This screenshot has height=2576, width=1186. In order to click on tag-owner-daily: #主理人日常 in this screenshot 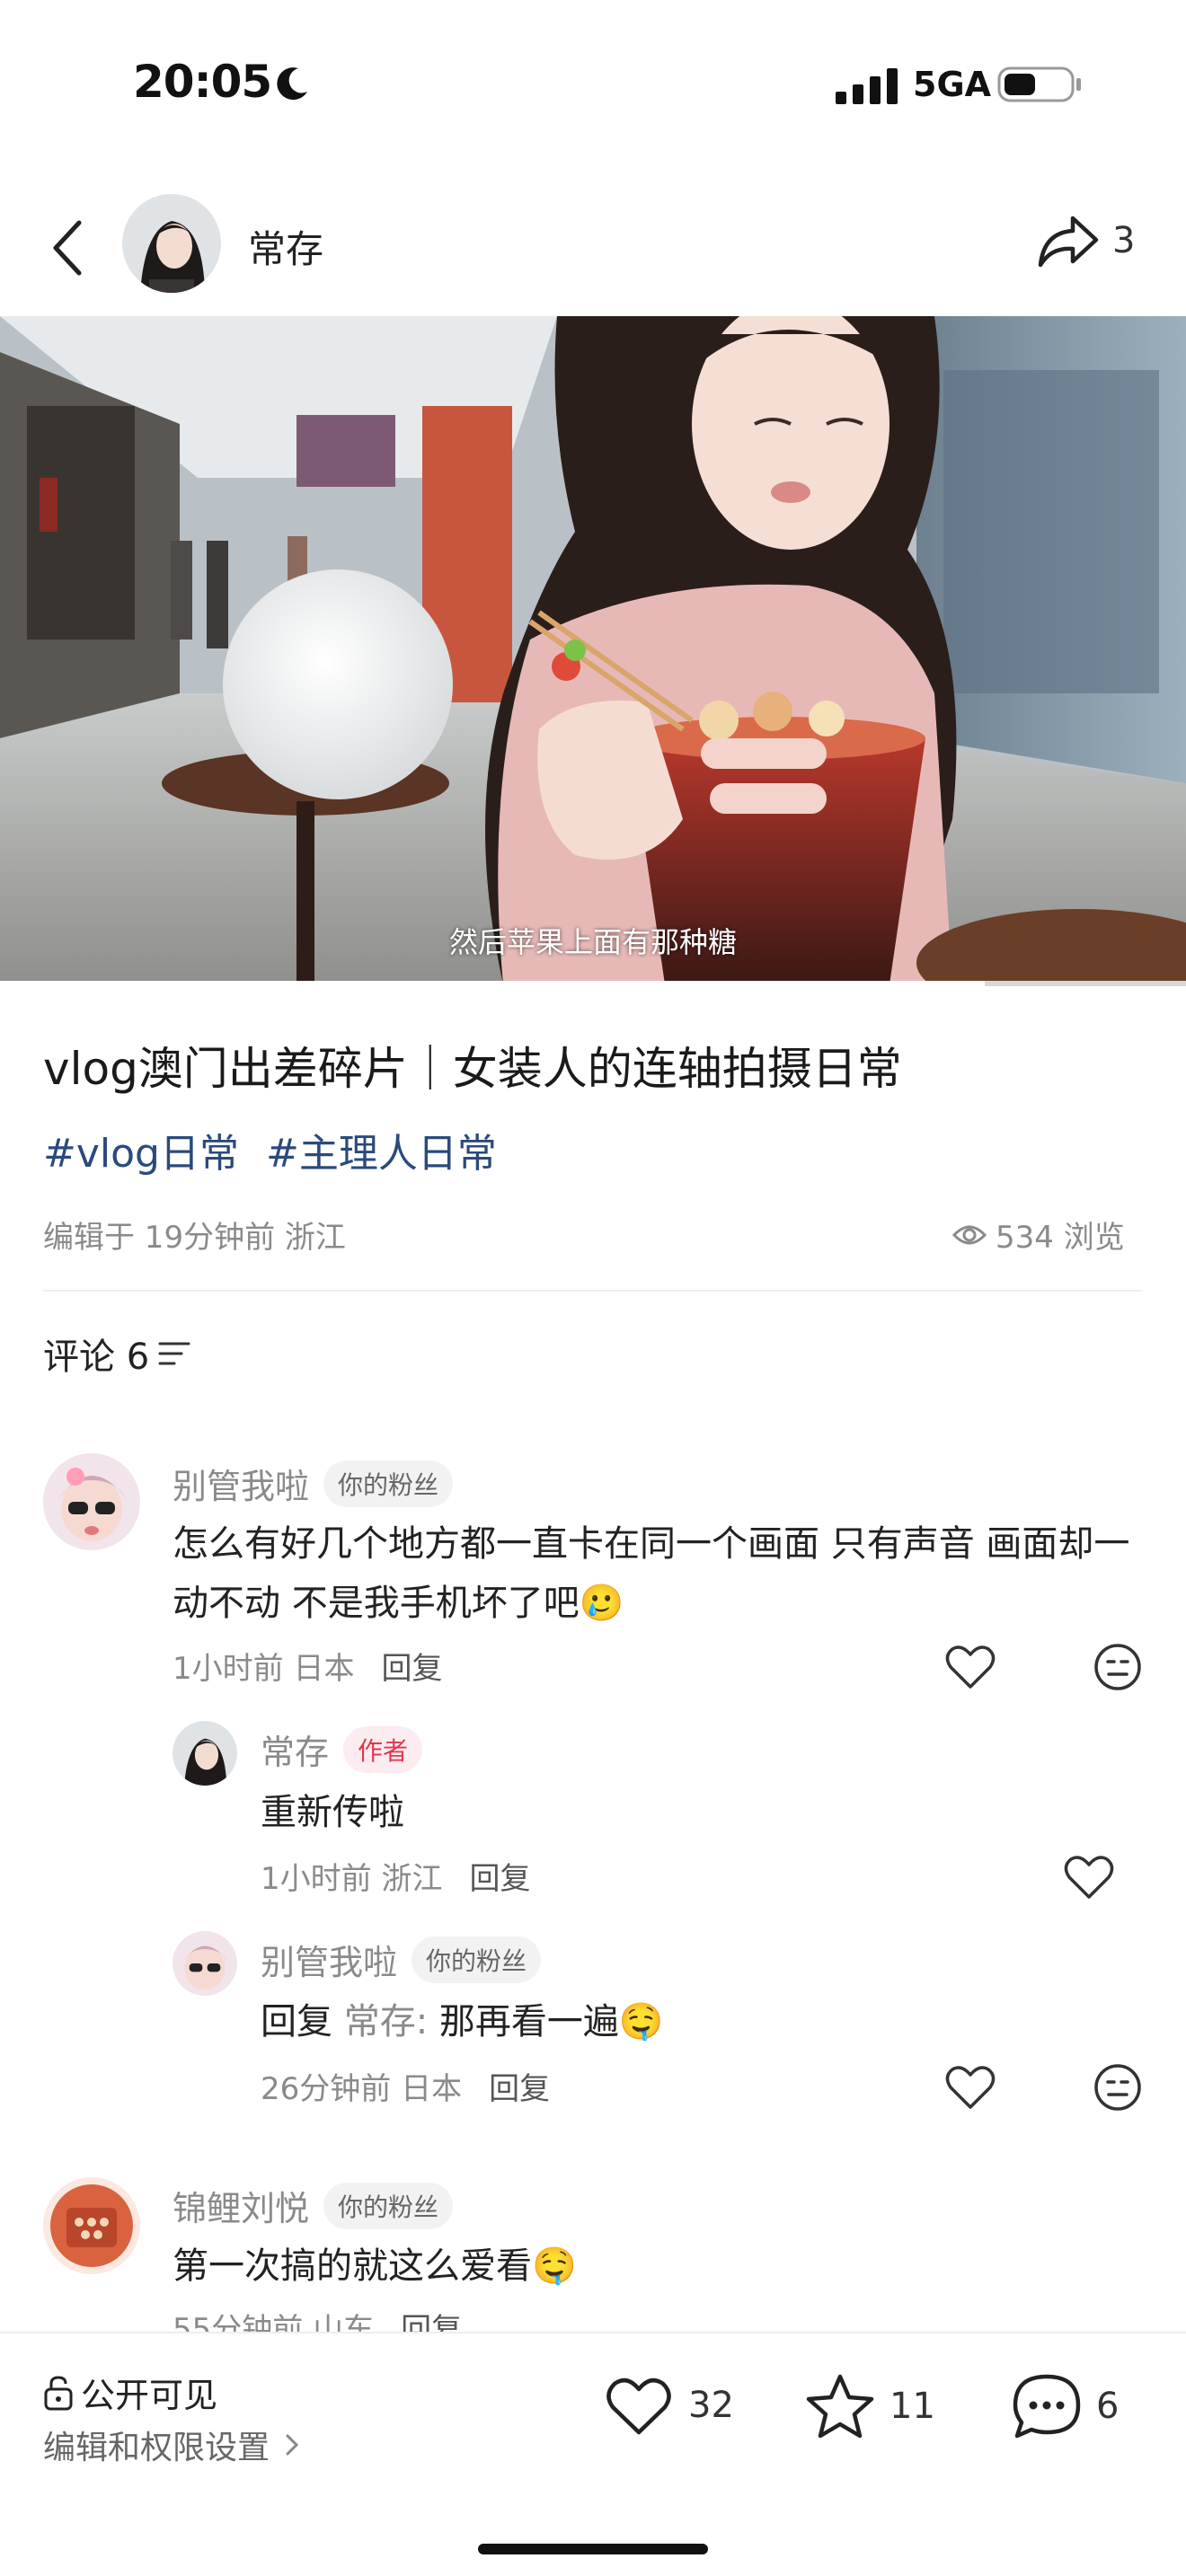, I will do `click(381, 1149)`.